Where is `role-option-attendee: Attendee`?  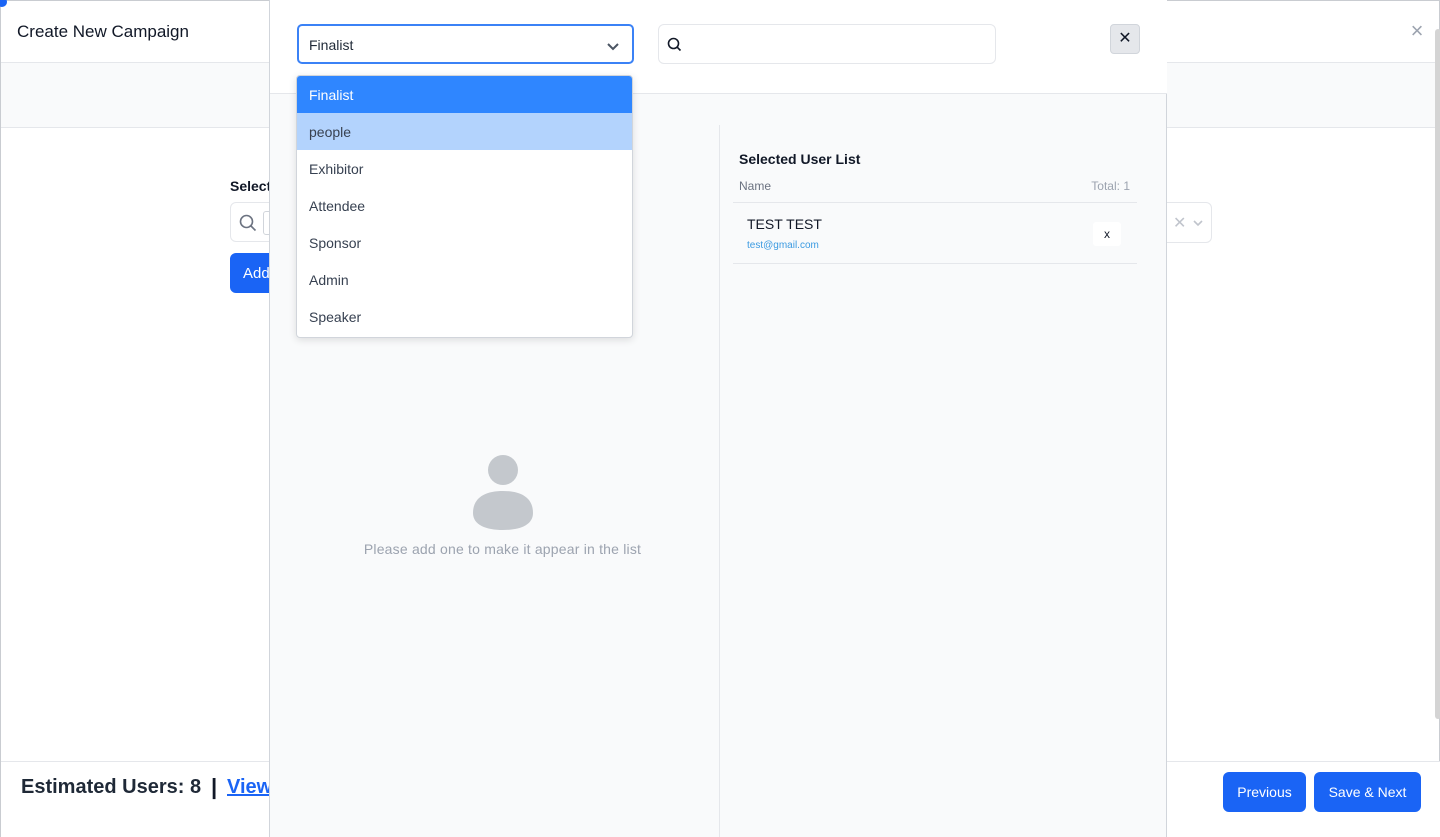 role-option-attendee: Attendee is located at coordinates (464, 205).